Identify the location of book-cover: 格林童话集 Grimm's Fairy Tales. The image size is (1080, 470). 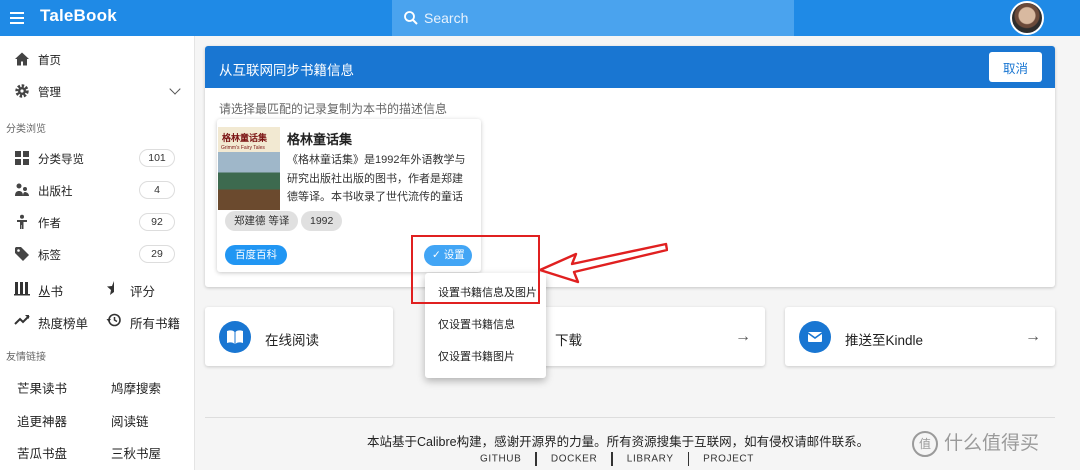
(249, 168).